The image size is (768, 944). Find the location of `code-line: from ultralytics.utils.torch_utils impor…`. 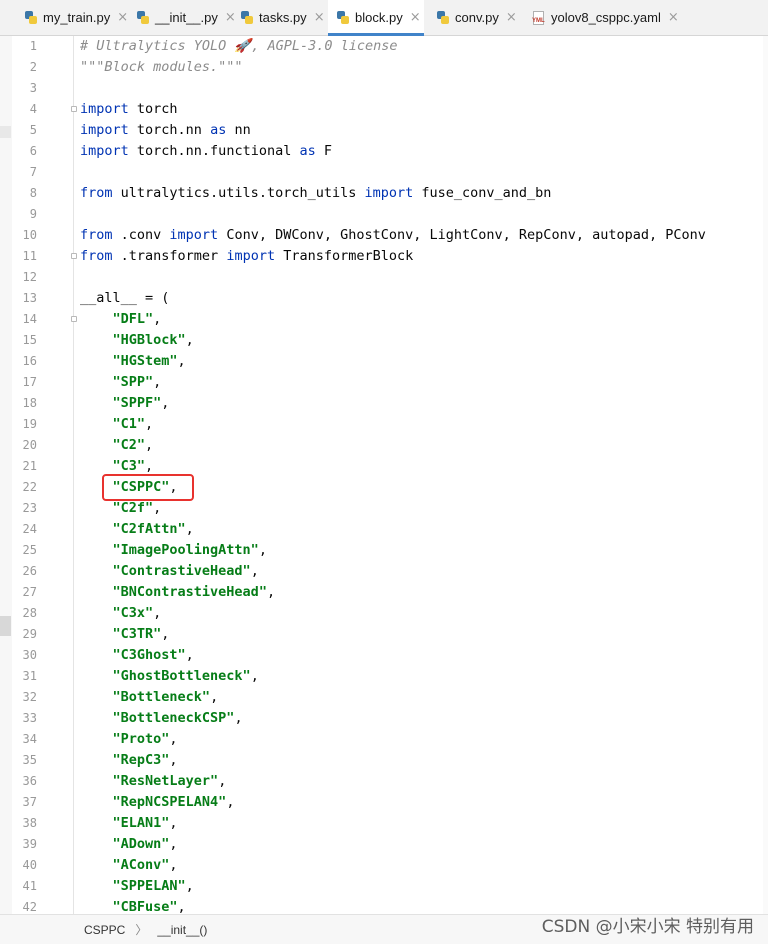

code-line: from ultralytics.utils.torch_utils impor… is located at coordinates (315, 193).